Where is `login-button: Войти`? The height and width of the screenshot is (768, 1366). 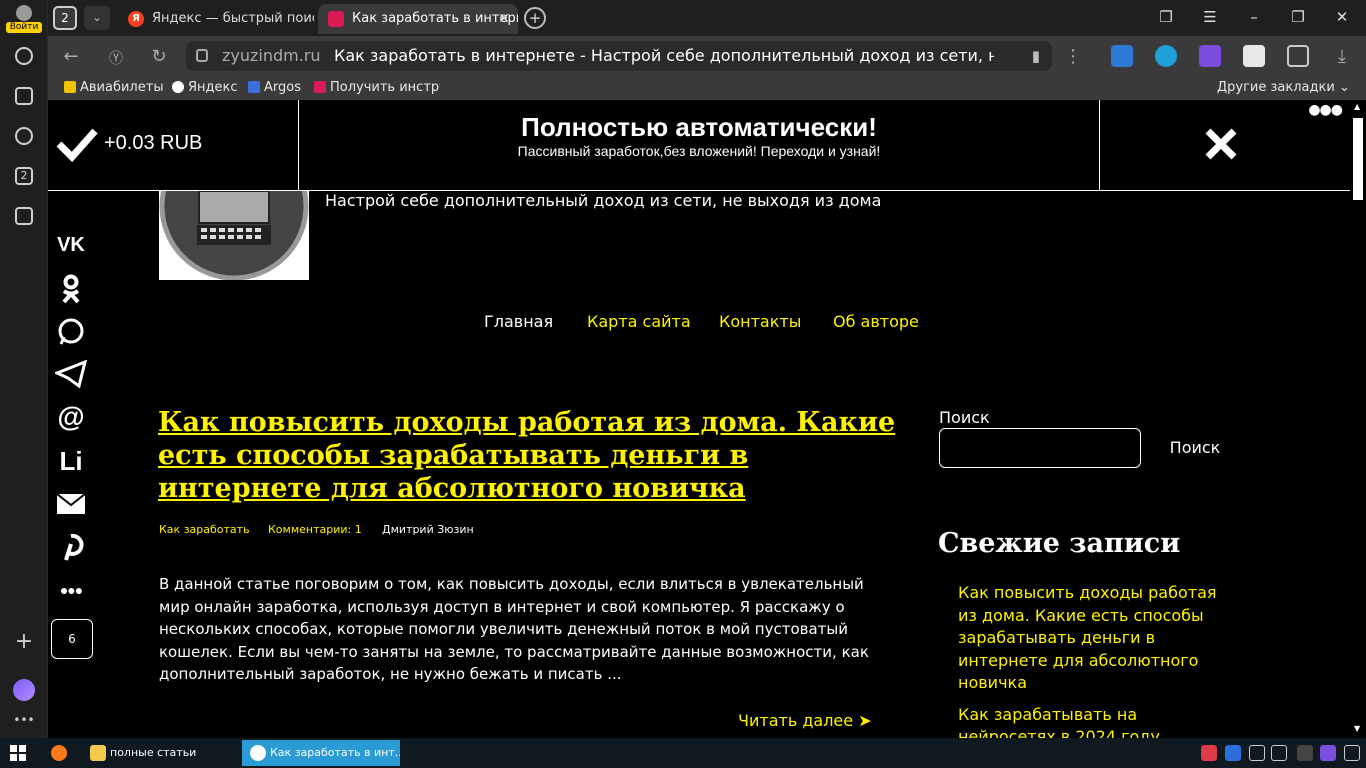
login-button: Войти is located at coordinates (24, 19).